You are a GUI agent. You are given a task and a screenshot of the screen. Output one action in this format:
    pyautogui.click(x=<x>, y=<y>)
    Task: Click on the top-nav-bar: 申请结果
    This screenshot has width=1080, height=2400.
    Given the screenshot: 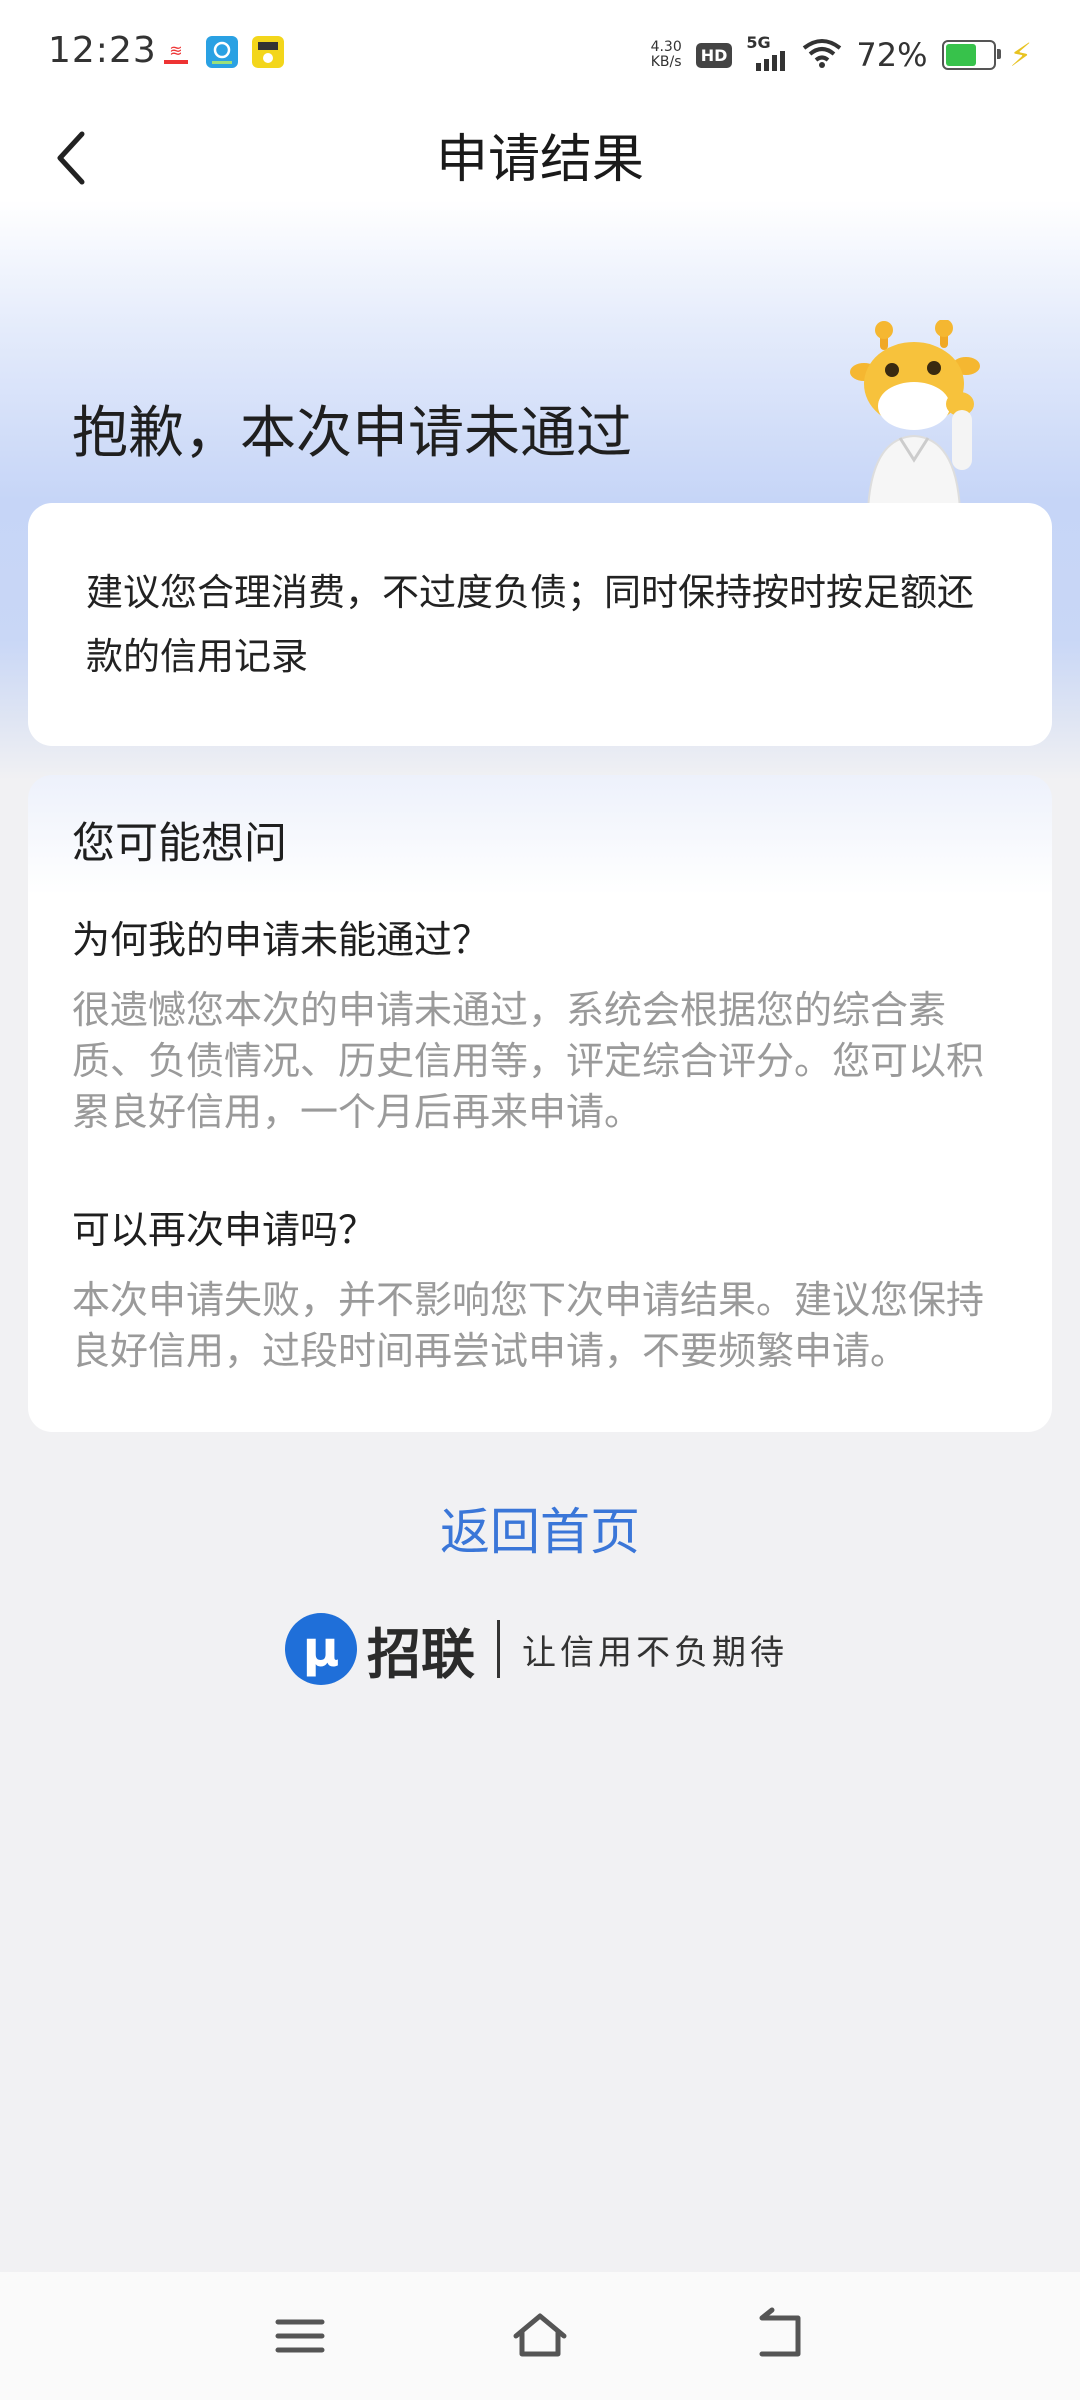 What is the action you would take?
    pyautogui.click(x=540, y=165)
    